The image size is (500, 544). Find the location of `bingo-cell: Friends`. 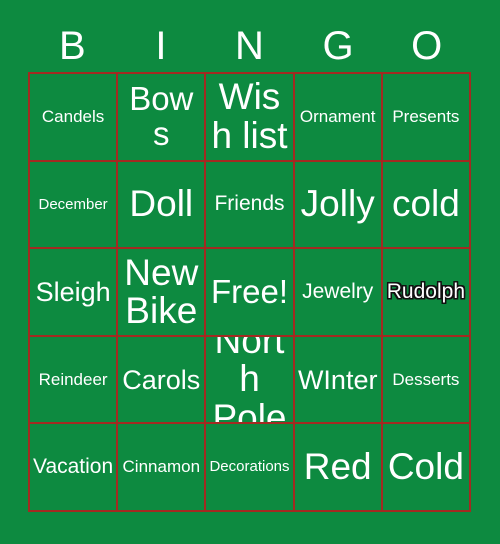

bingo-cell: Friends is located at coordinates (250, 205).